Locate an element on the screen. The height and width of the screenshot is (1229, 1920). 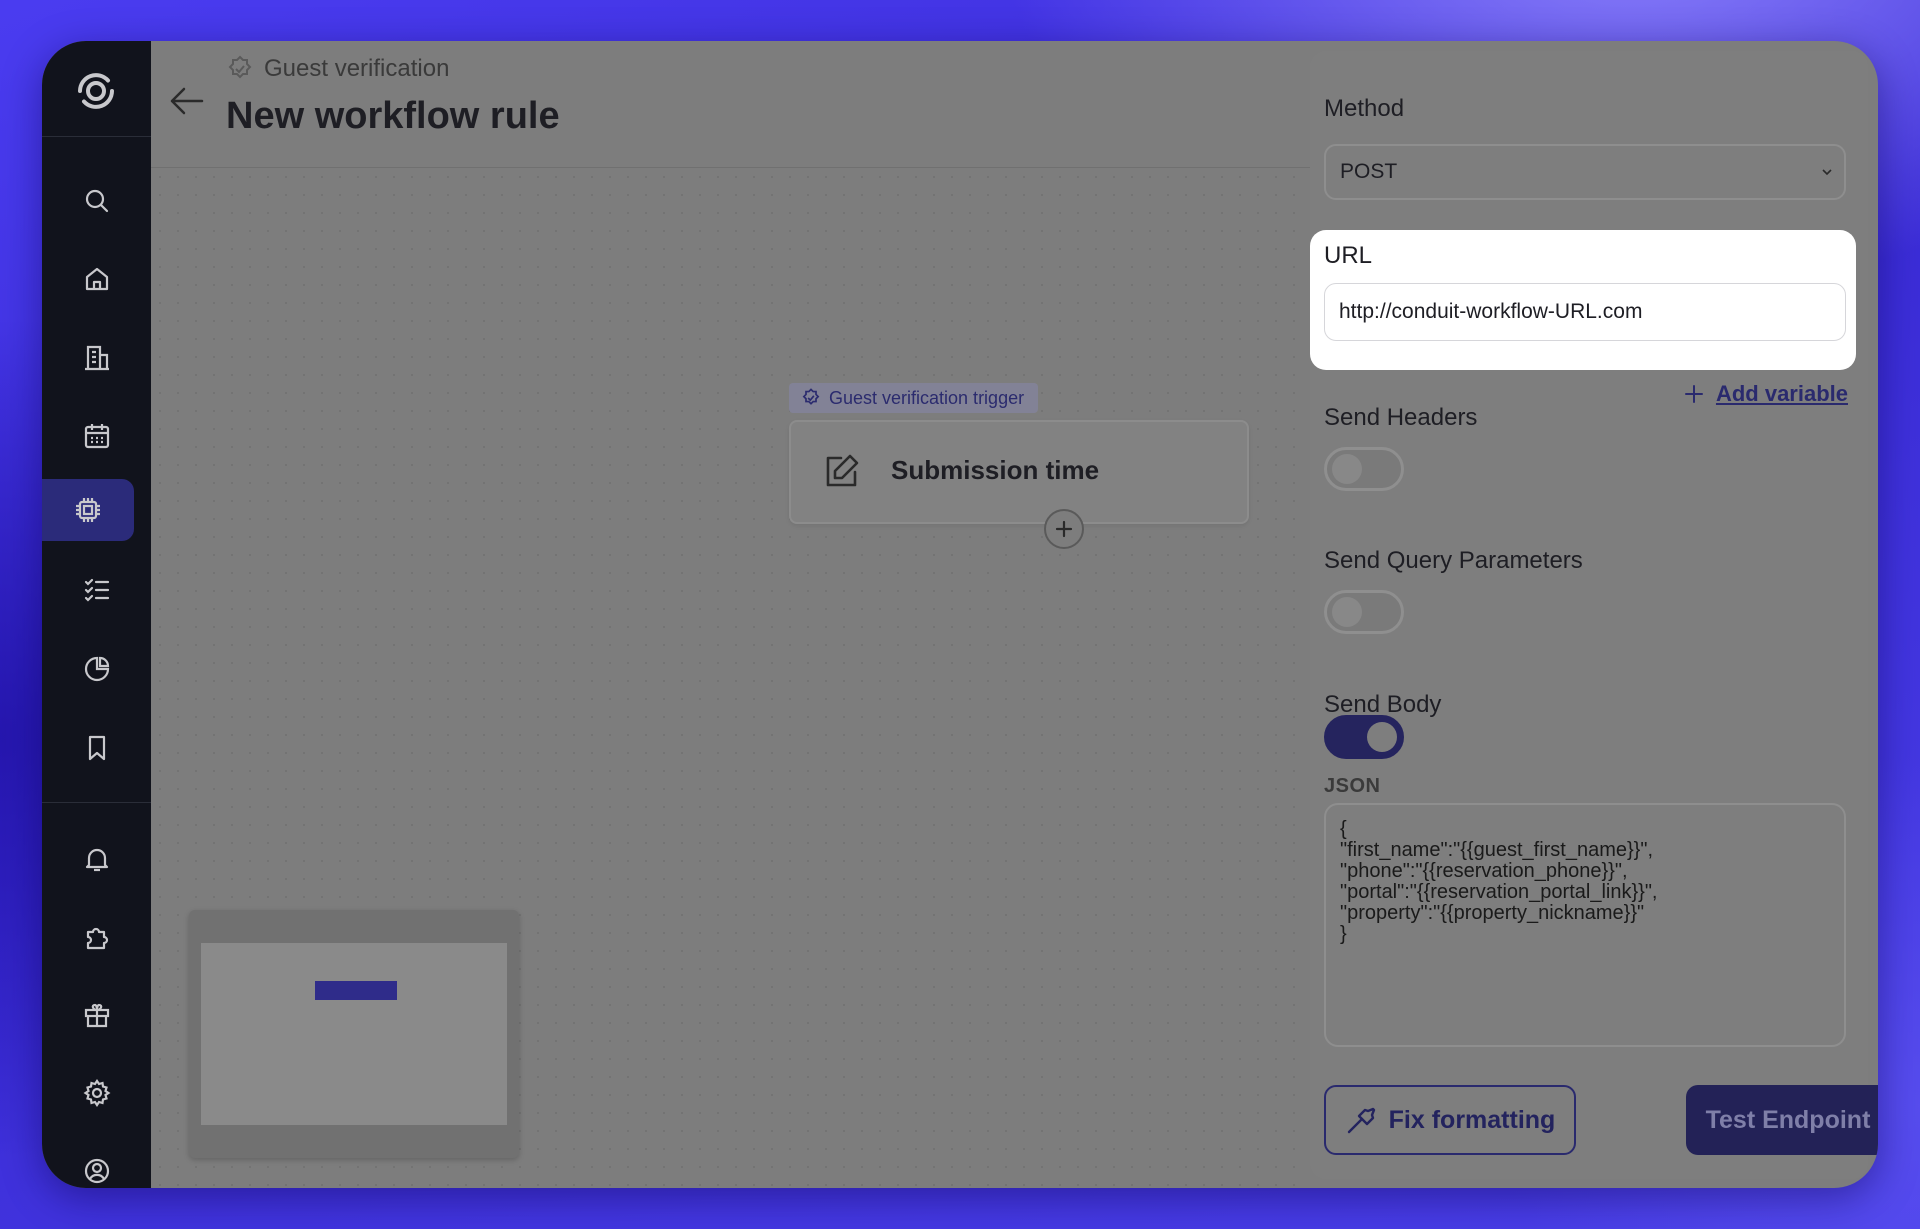
checklist-icon is located at coordinates (96, 590).